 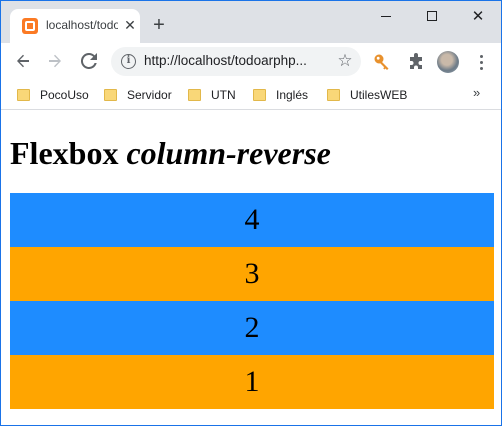 I want to click on arrow-left-icon, so click(x=23, y=61).